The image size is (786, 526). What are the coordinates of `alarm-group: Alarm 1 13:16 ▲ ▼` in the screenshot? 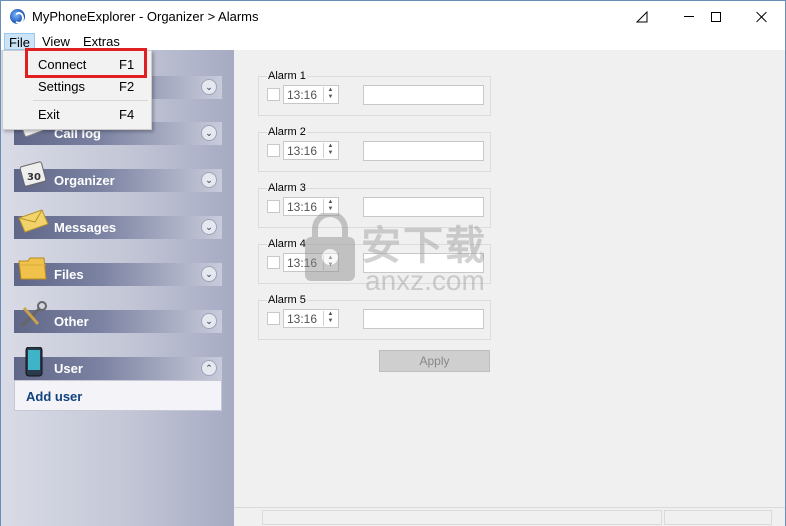 It's located at (374, 93).